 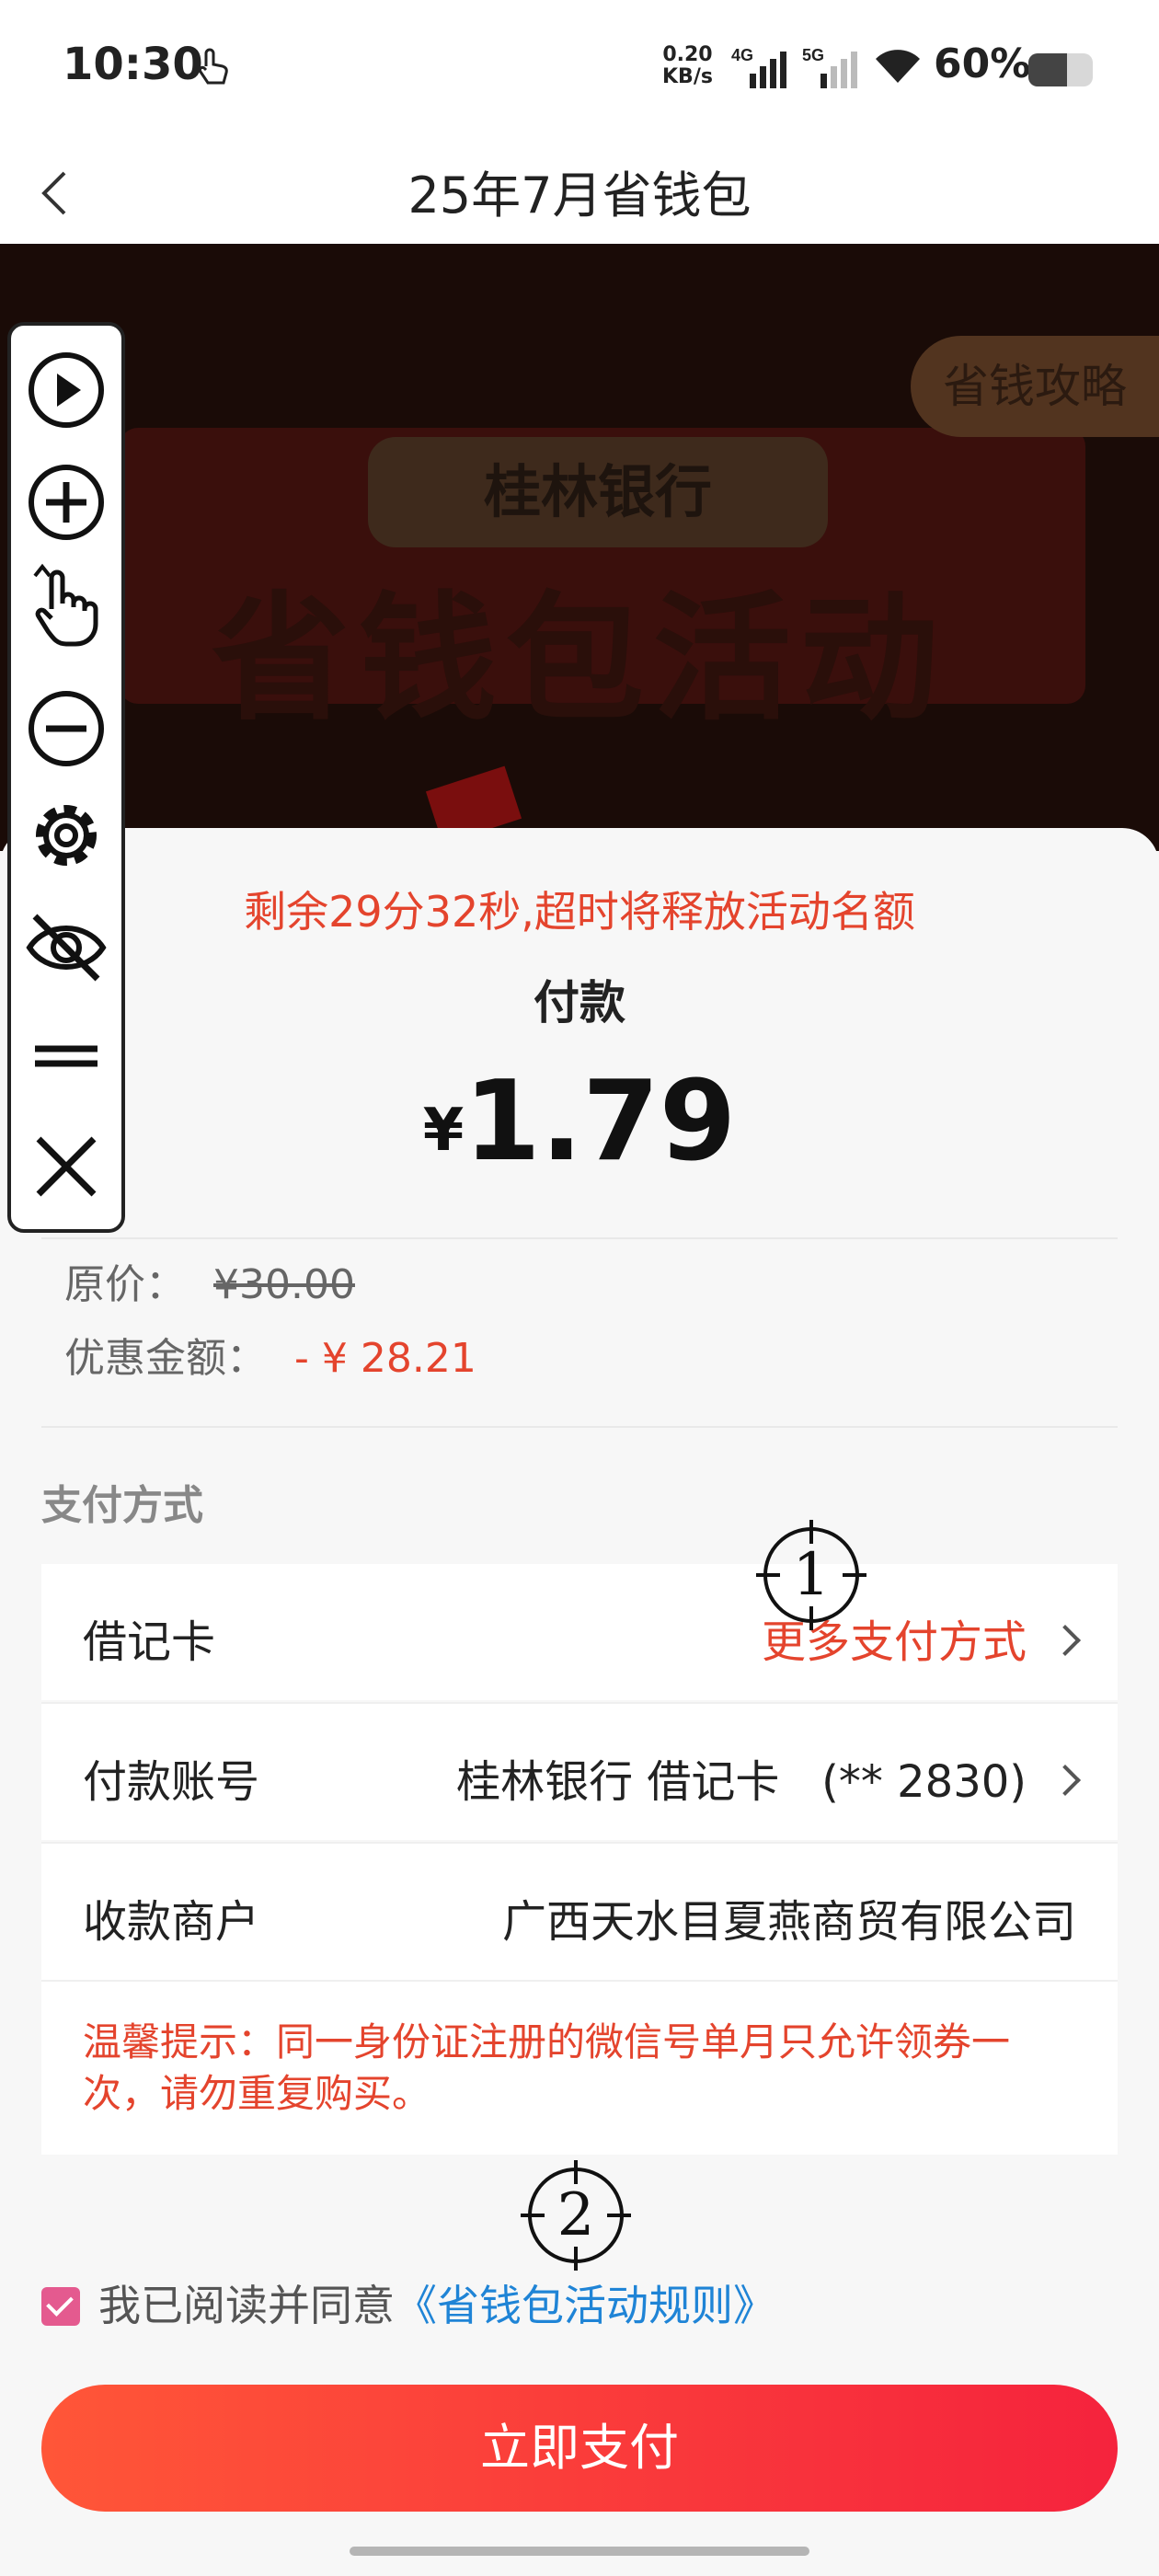 What do you see at coordinates (66, 835) in the screenshot?
I see `gear-icon` at bounding box center [66, 835].